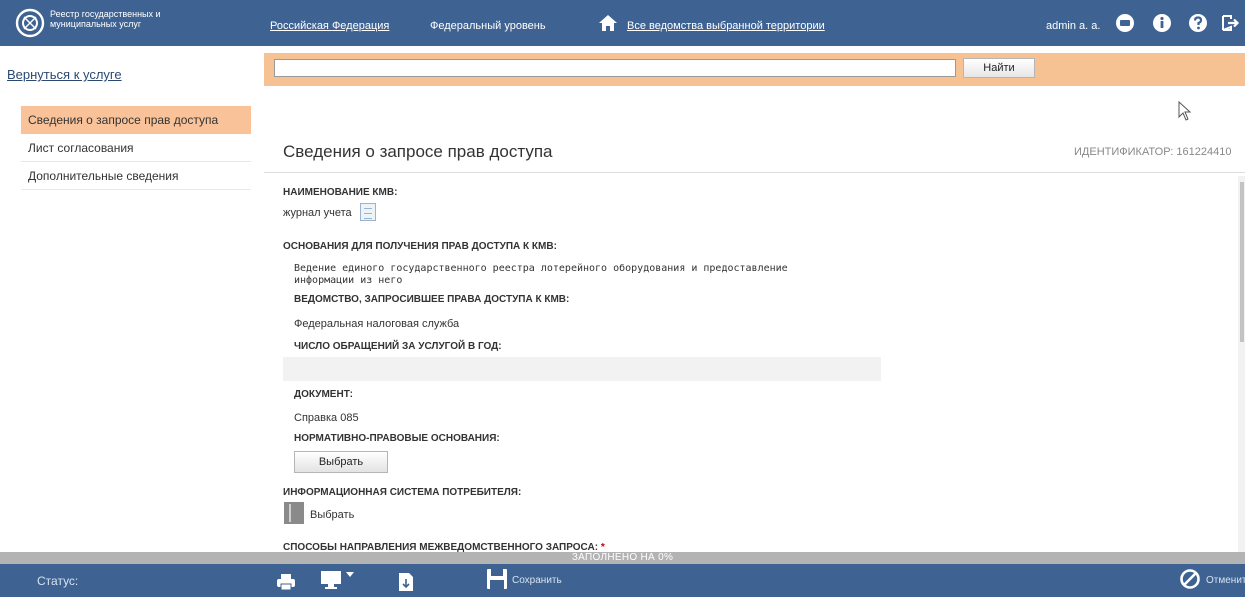 This screenshot has width=1245, height=597. I want to click on monitor-icon, so click(331, 580).